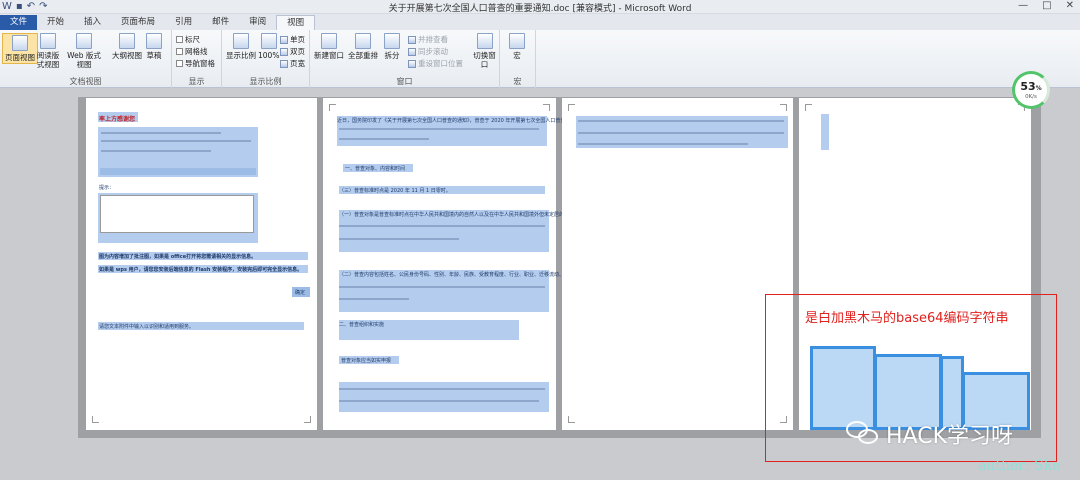 The image size is (1080, 480). What do you see at coordinates (188, 39) in the screenshot?
I see `ruler-checkbox: 标尺` at bounding box center [188, 39].